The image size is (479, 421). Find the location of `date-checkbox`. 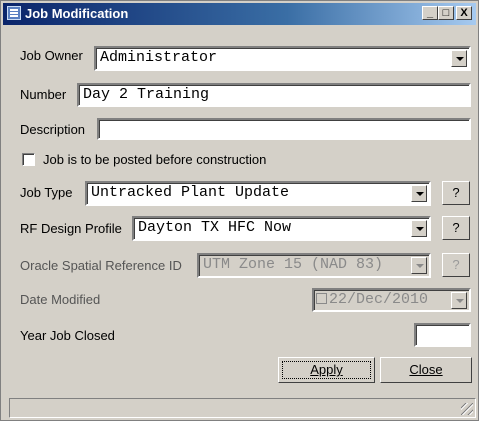

date-checkbox is located at coordinates (321, 298).